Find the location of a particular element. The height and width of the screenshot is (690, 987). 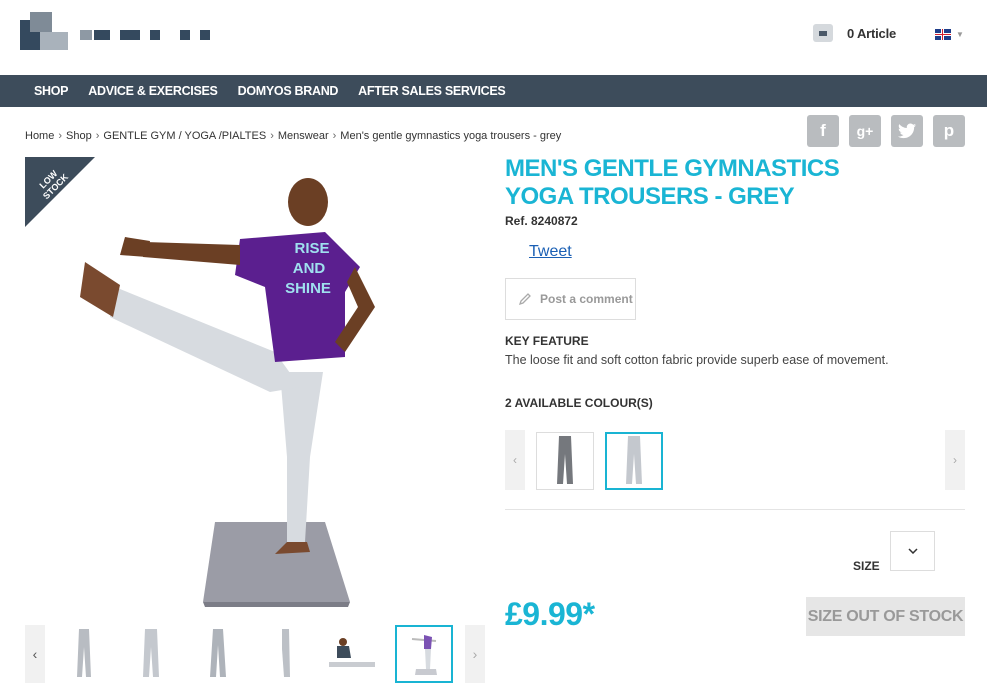

social-share: f g+ p is located at coordinates (886, 131).